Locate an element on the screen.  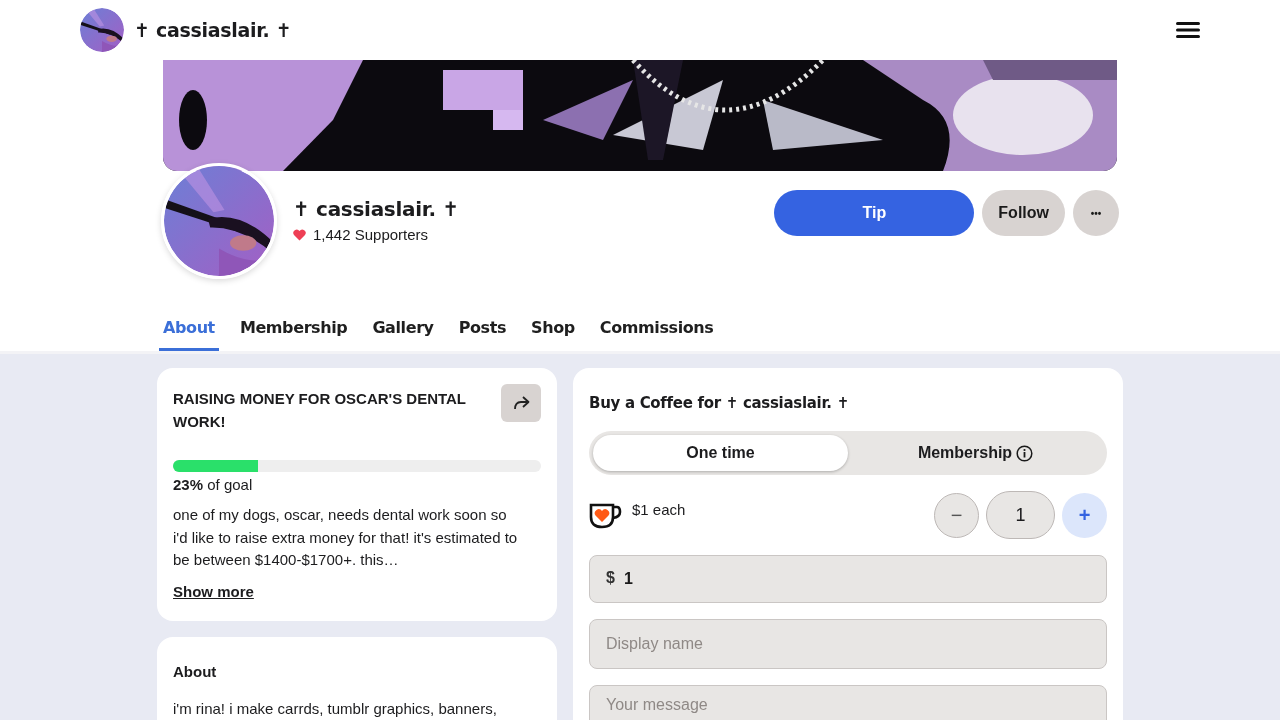
tab: Membership is located at coordinates (293, 327).